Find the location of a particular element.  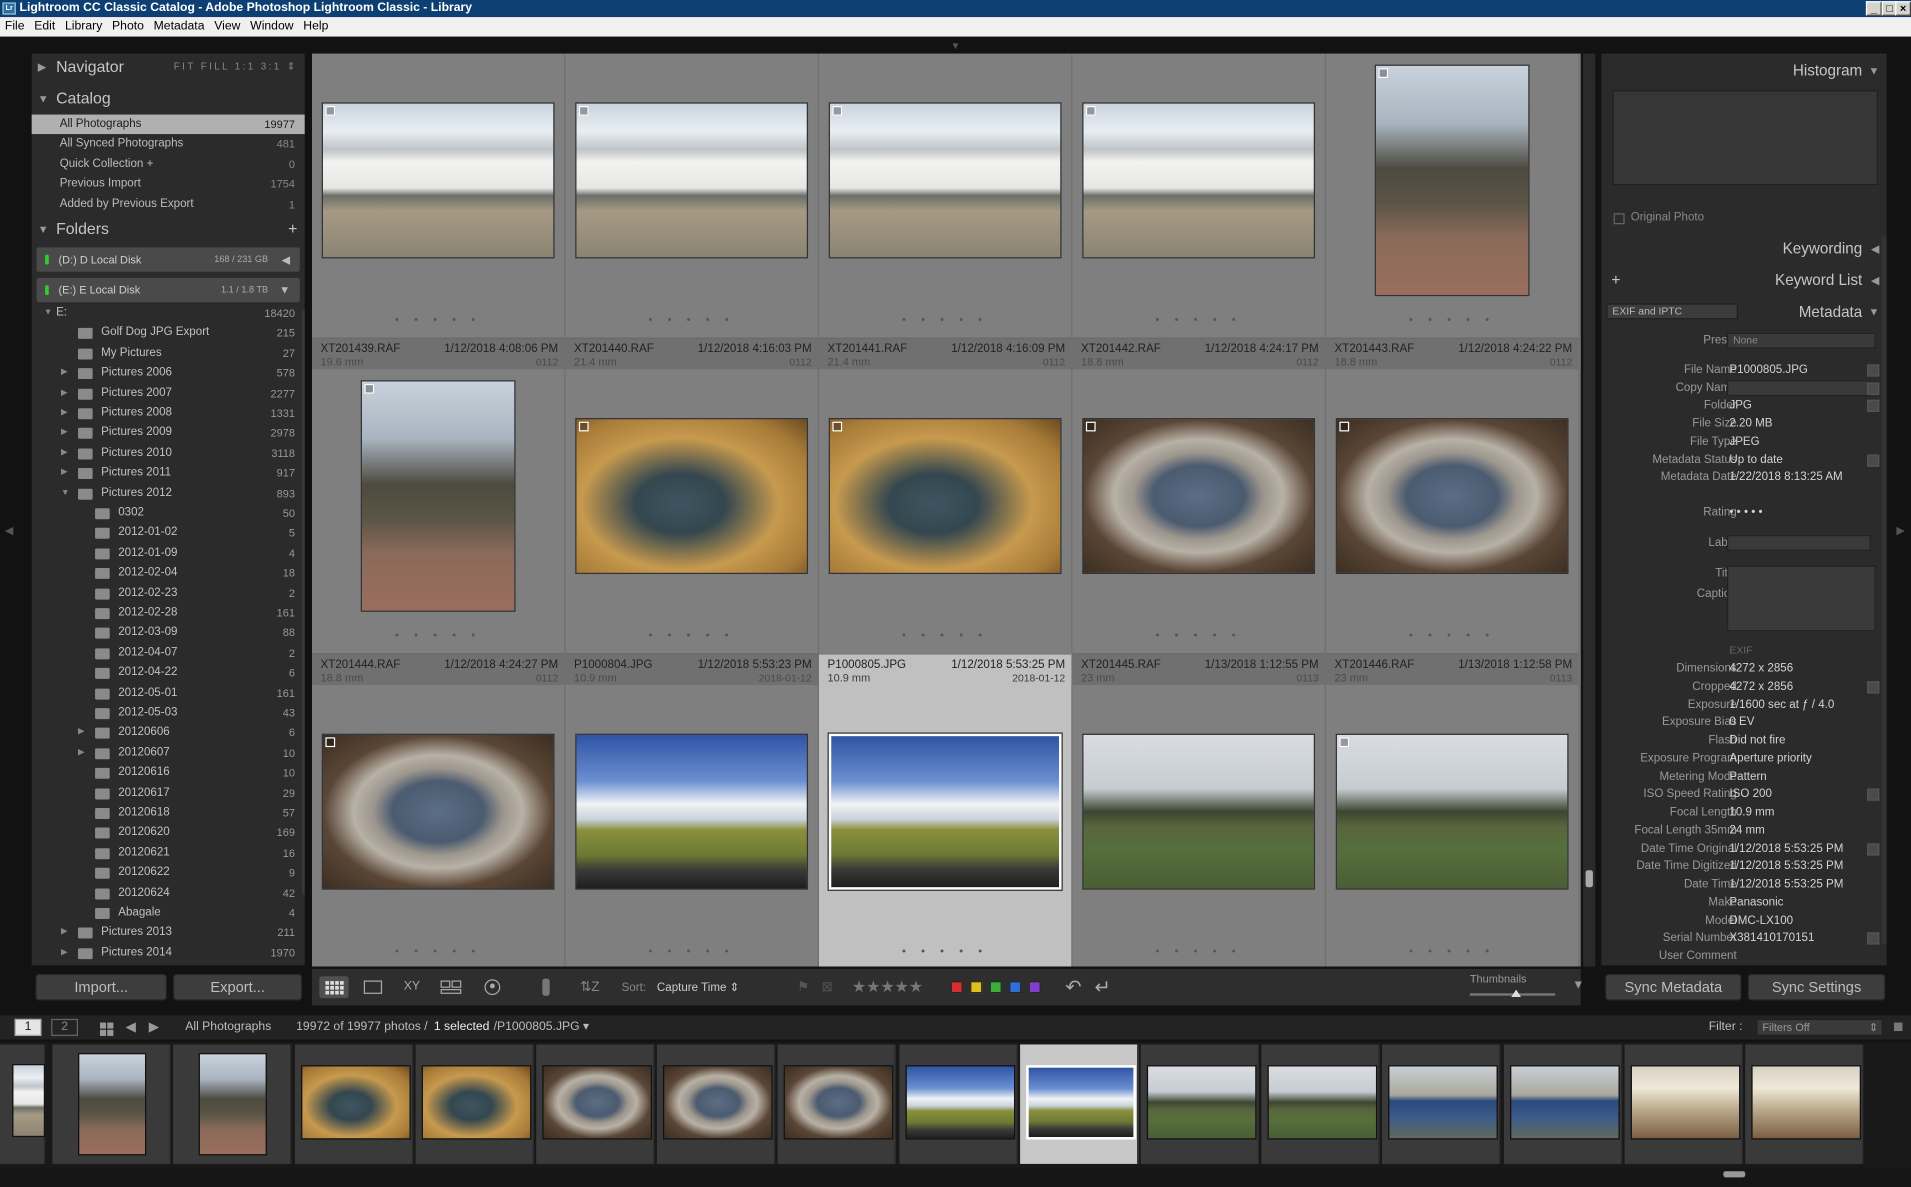

left-scrollbar is located at coordinates (303, 602).